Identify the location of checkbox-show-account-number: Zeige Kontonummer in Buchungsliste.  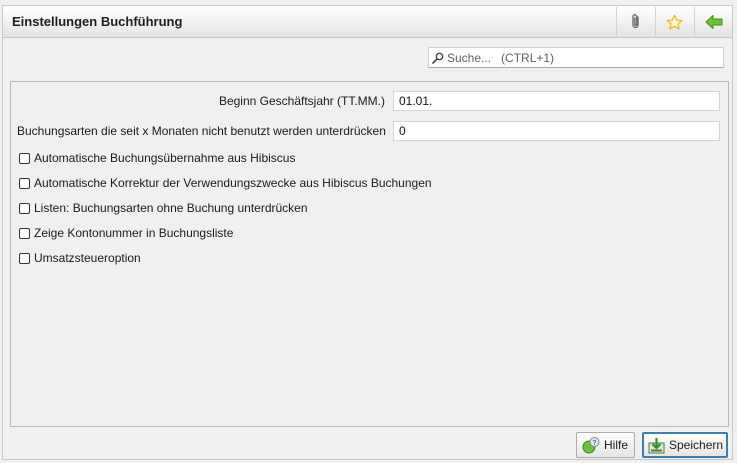
(126, 233).